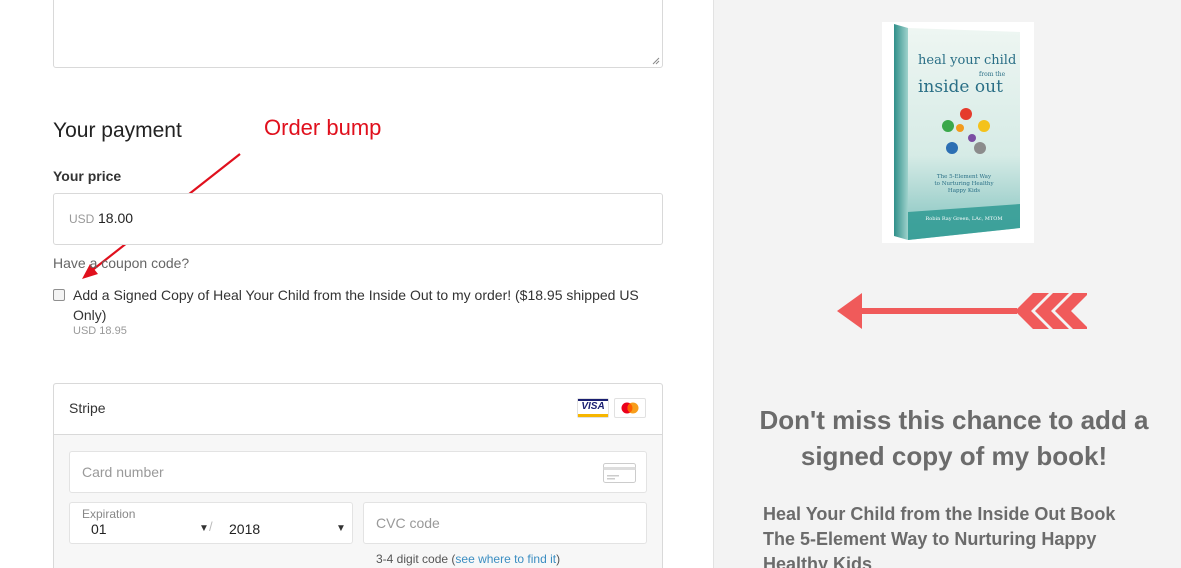 The image size is (1181, 568). I want to click on card-number-input: Card number, so click(358, 472).